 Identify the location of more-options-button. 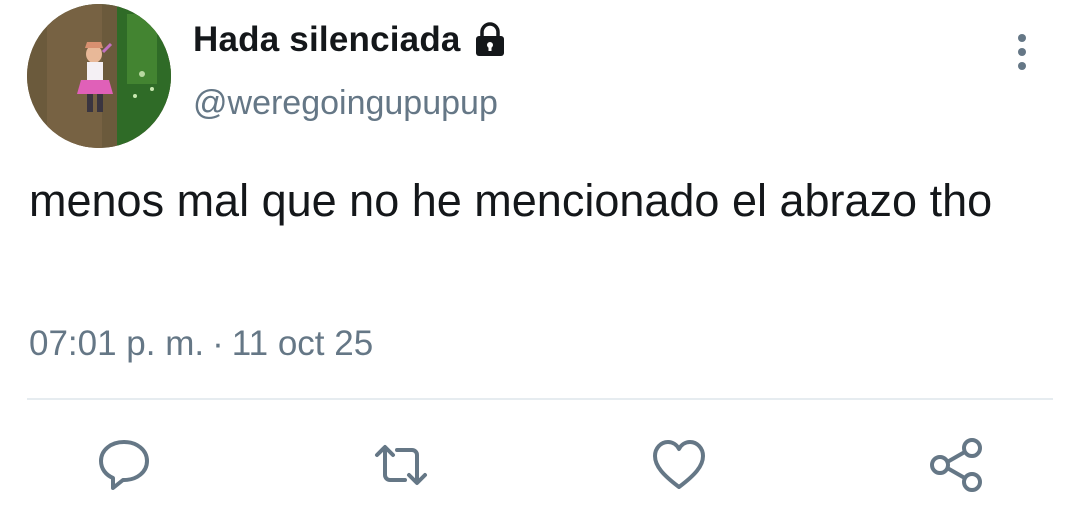
(1022, 52).